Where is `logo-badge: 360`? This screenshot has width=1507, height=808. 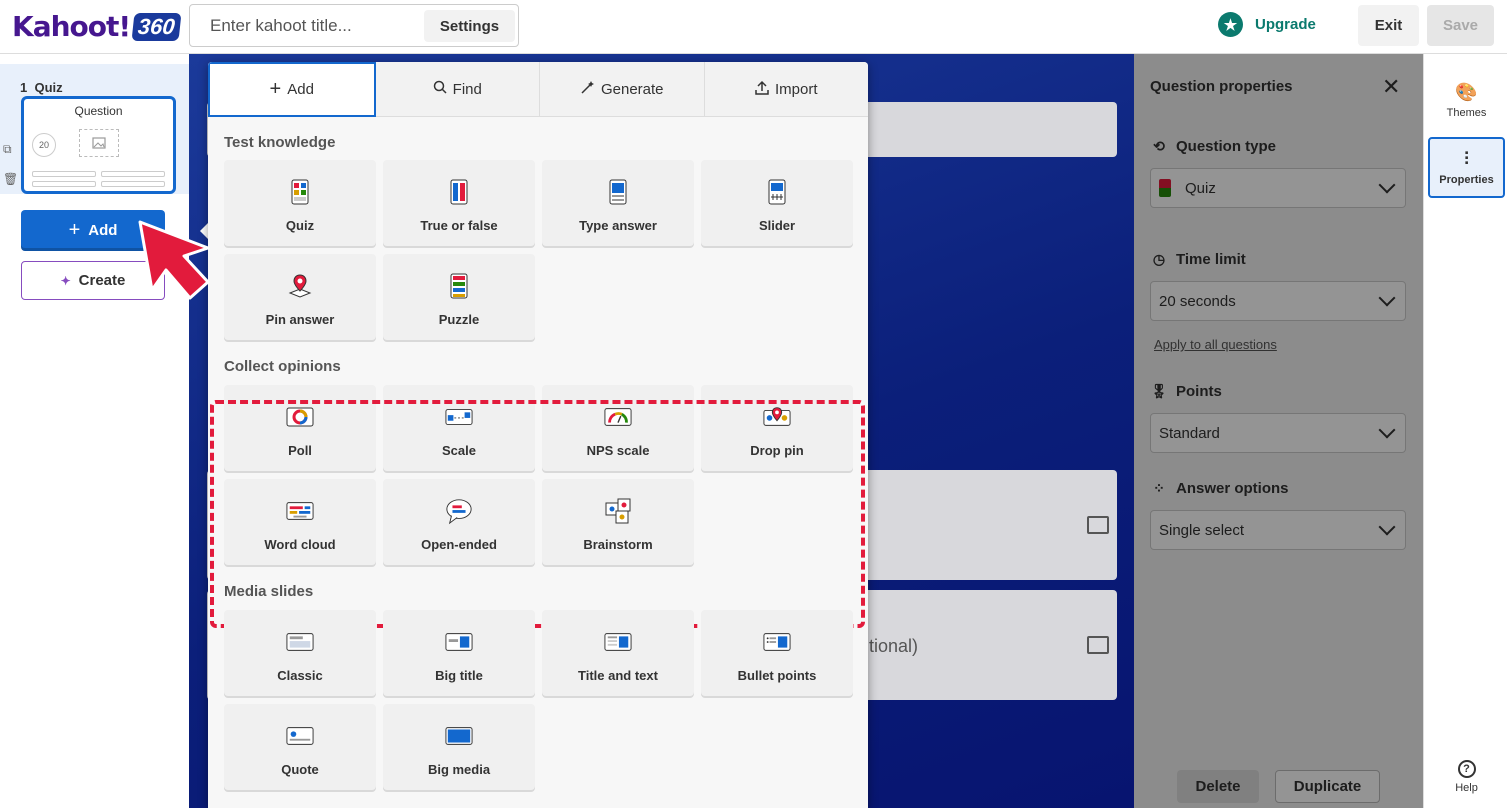 logo-badge: 360 is located at coordinates (156, 26).